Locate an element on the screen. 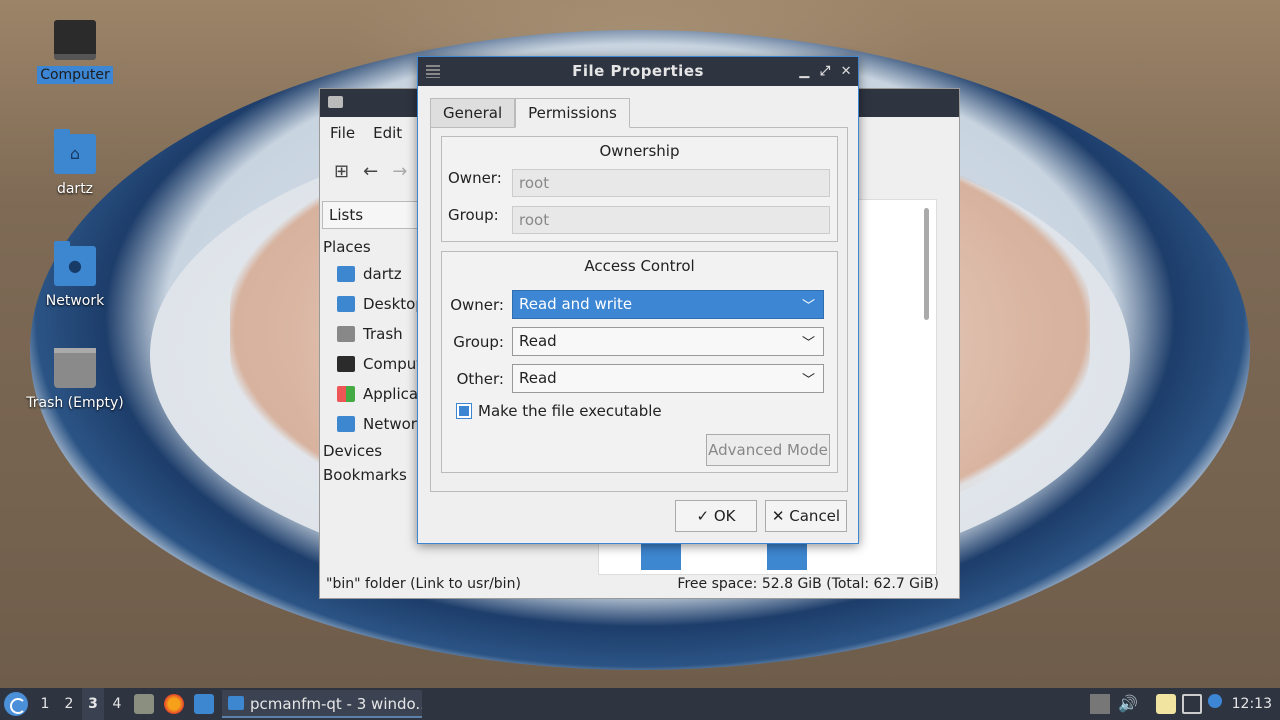 The width and height of the screenshot is (1280, 720). clipboard-icon is located at coordinates (1166, 704).